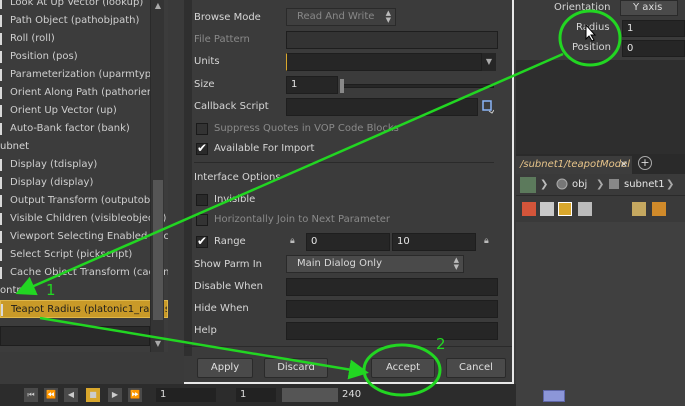 This screenshot has height=406, width=685. What do you see at coordinates (225, 368) in the screenshot?
I see `apply-button: Apply` at bounding box center [225, 368].